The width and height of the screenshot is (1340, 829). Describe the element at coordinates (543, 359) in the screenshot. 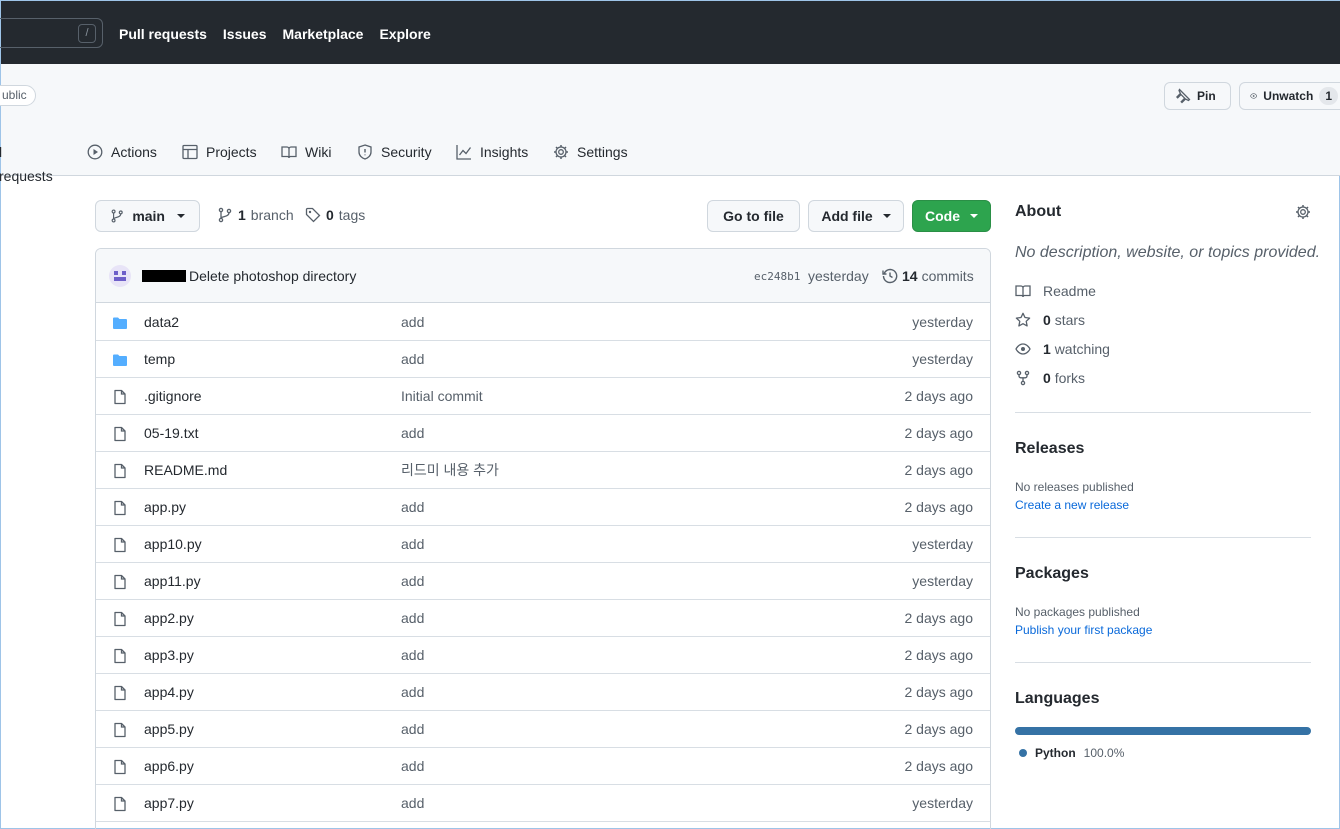

I see `table-row: temp add yesterday` at that location.